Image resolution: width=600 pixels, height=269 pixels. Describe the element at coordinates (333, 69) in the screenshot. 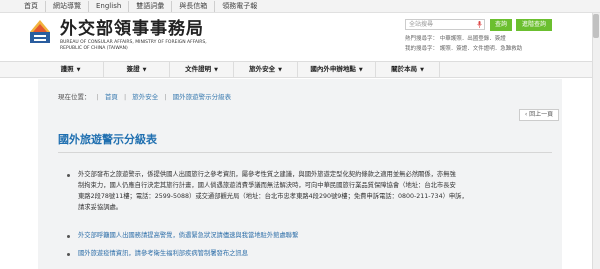

I see `nav-label: 國內外申辦地點` at that location.